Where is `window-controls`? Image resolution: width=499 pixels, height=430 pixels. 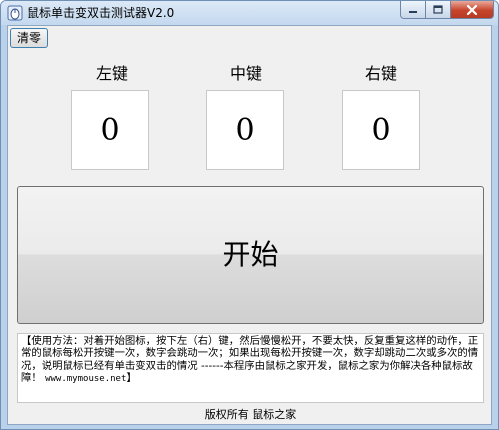
window-controls is located at coordinates (447, 10).